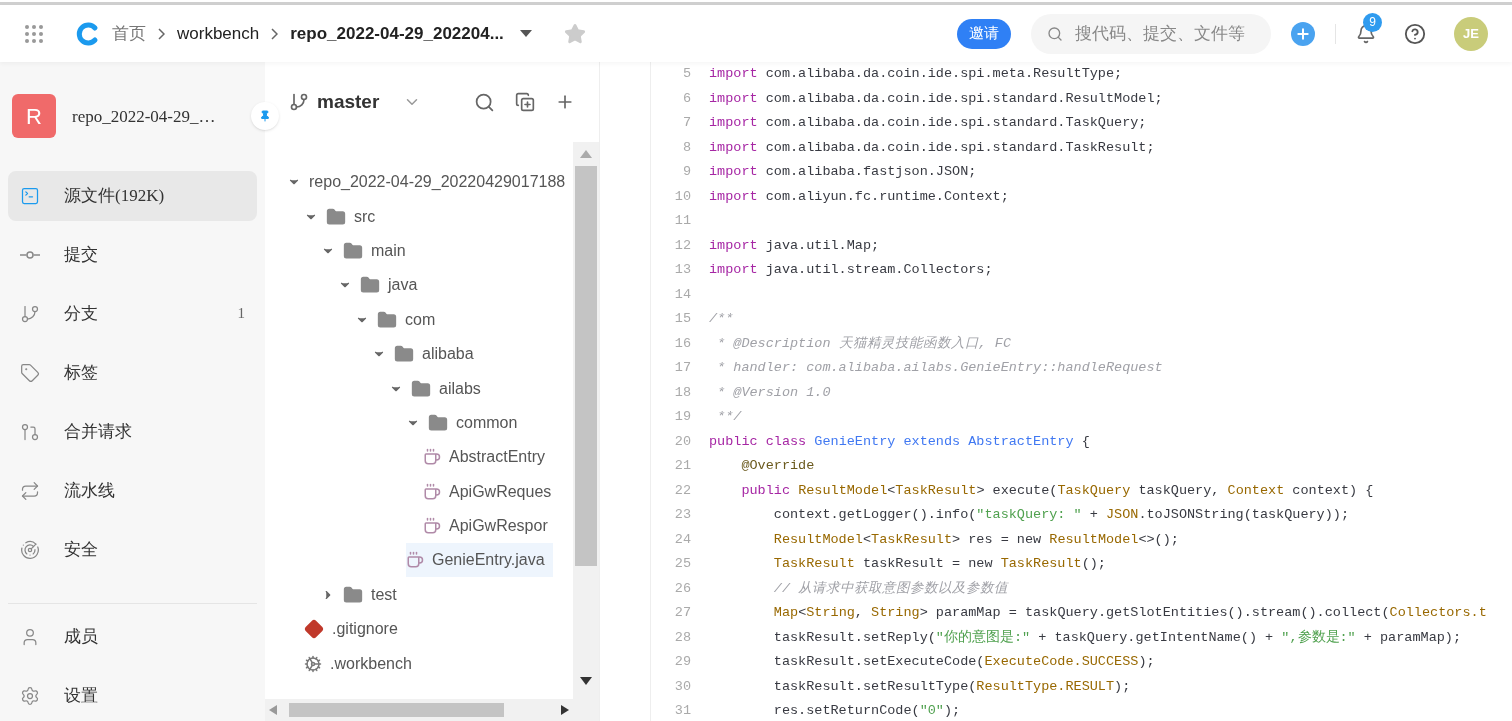  Describe the element at coordinates (682, 466) in the screenshot. I see `line-number: 21` at that location.